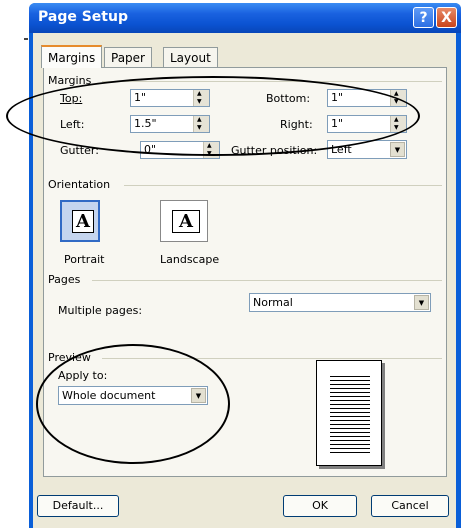 This screenshot has width=461, height=528. Describe the element at coordinates (133, 404) in the screenshot. I see `annotation-ellipse-apply-to` at that location.